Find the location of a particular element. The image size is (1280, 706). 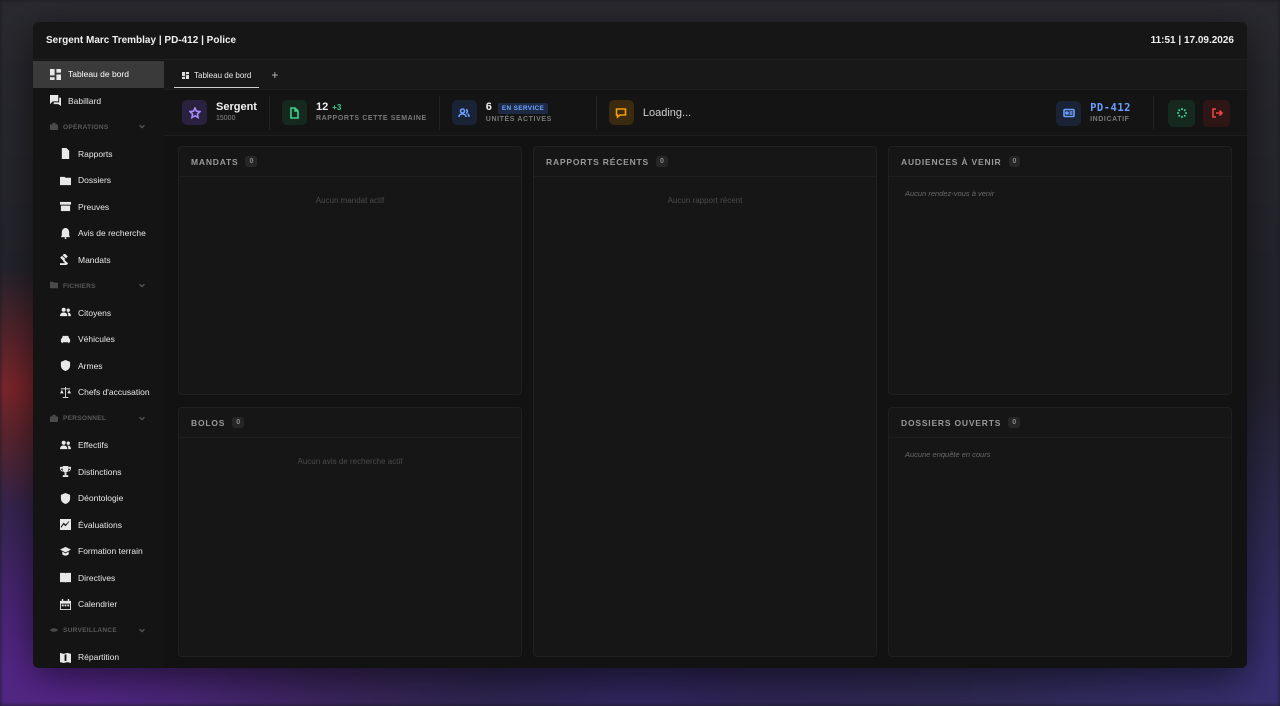

map-icon is located at coordinates (65, 657).